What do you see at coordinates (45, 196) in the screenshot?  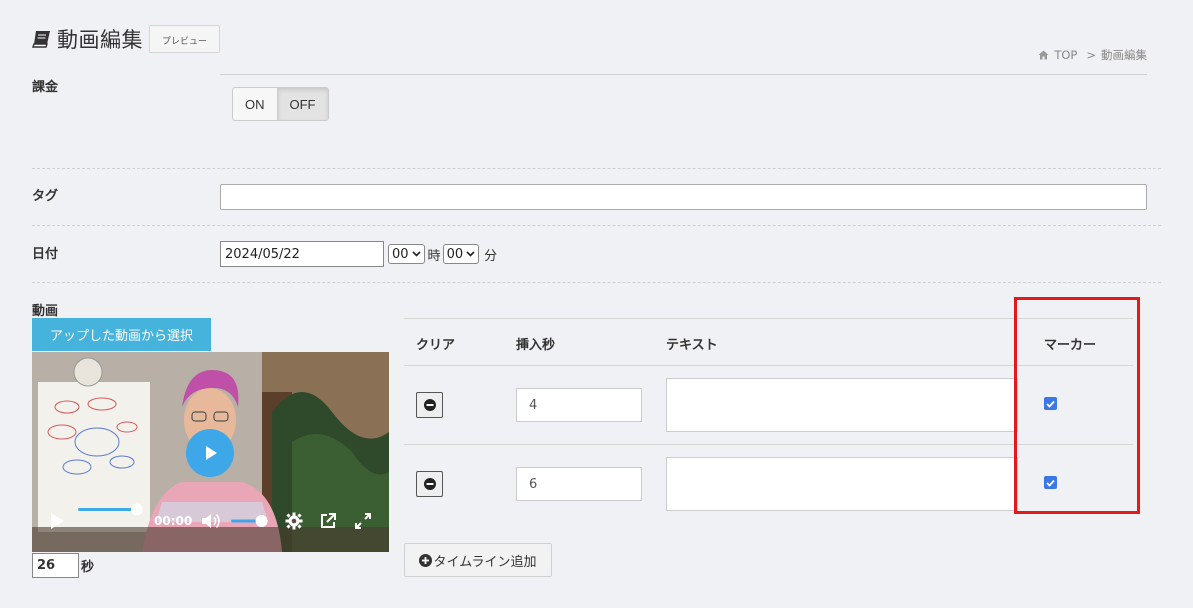 I see `tag-label: タグ` at bounding box center [45, 196].